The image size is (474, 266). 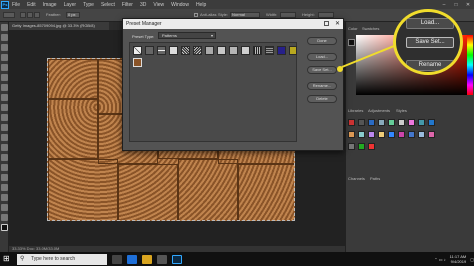 What do you see at coordinates (162, 259) in the screenshot?
I see `store-icon` at bounding box center [162, 259].